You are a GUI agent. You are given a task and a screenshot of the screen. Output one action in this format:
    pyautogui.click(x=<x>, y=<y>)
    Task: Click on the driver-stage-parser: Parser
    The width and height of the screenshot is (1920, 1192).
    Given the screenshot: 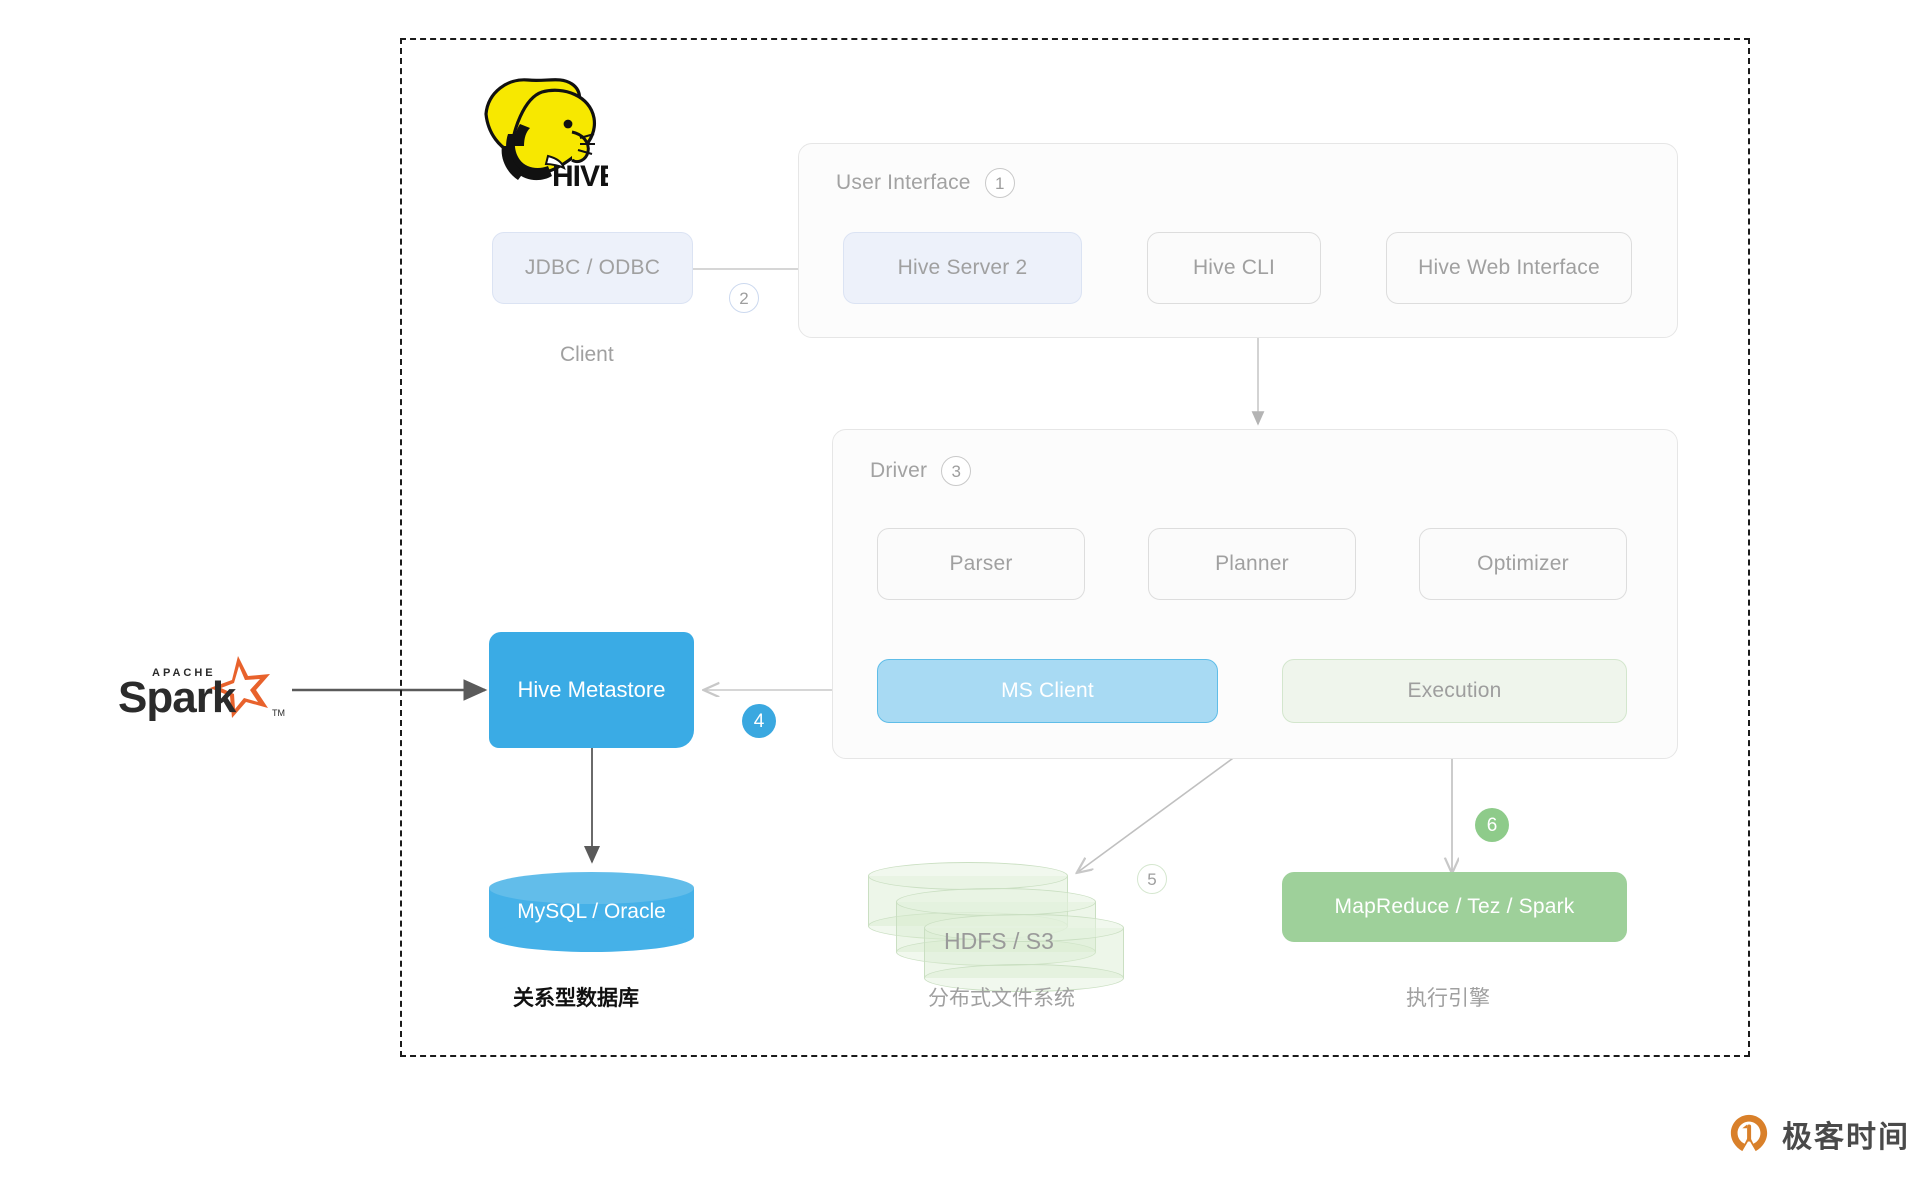 What is the action you would take?
    pyautogui.click(x=981, y=564)
    